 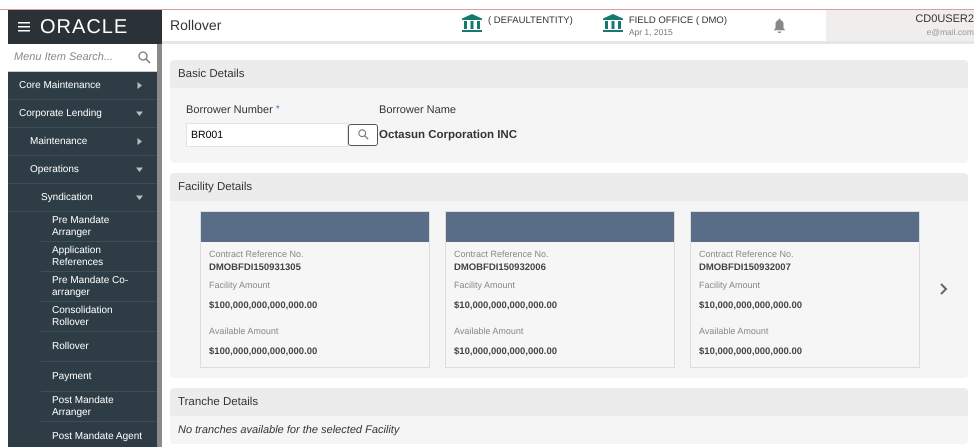 I want to click on contract-reference: DMOBFDI150931305, so click(x=255, y=268).